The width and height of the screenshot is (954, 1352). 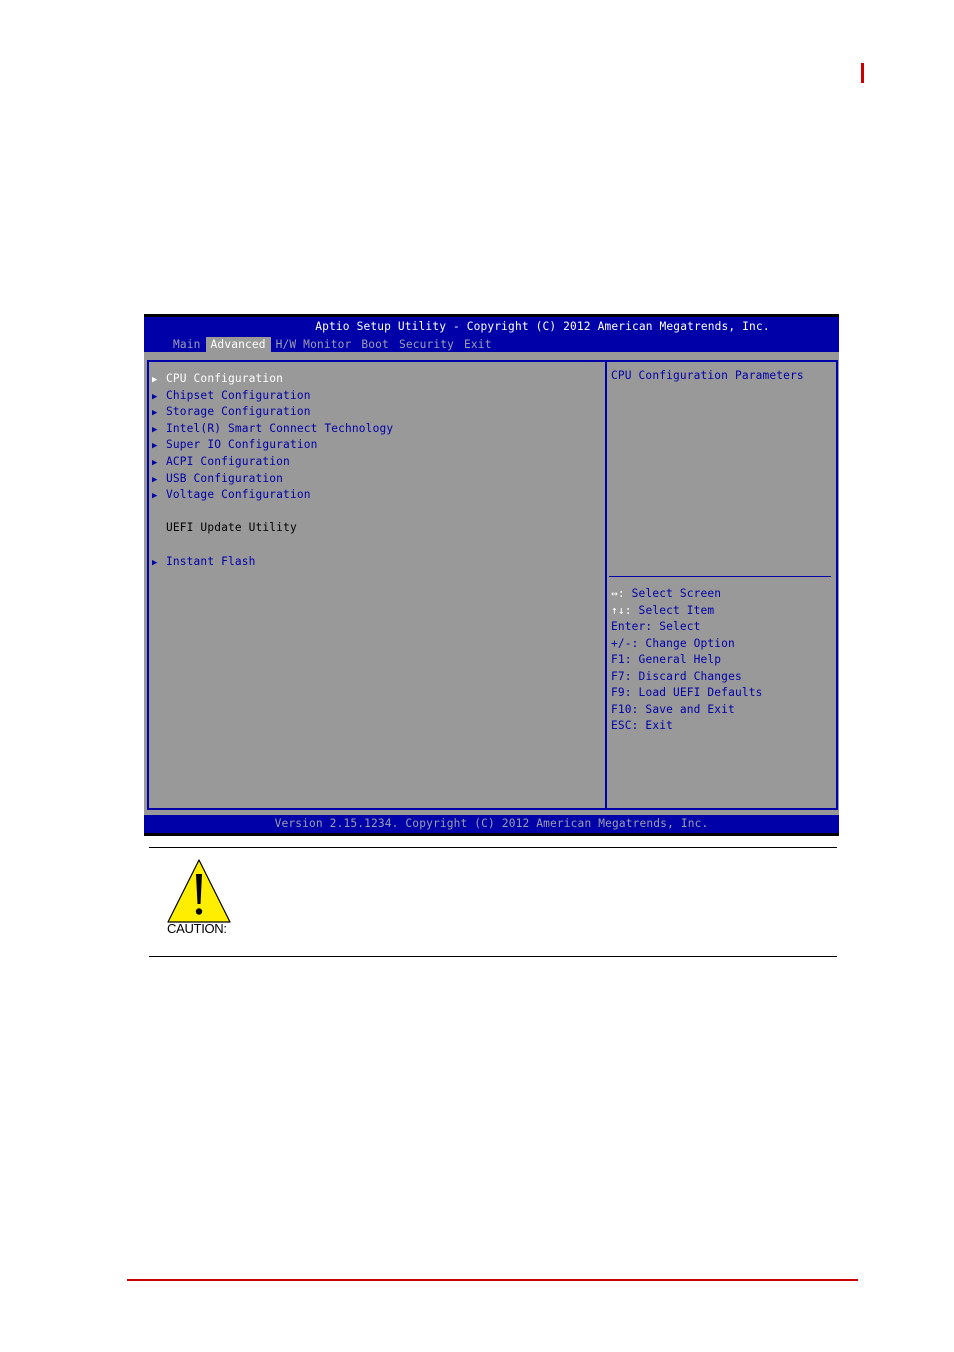 What do you see at coordinates (375, 344) in the screenshot?
I see `tab-boot: Boot` at bounding box center [375, 344].